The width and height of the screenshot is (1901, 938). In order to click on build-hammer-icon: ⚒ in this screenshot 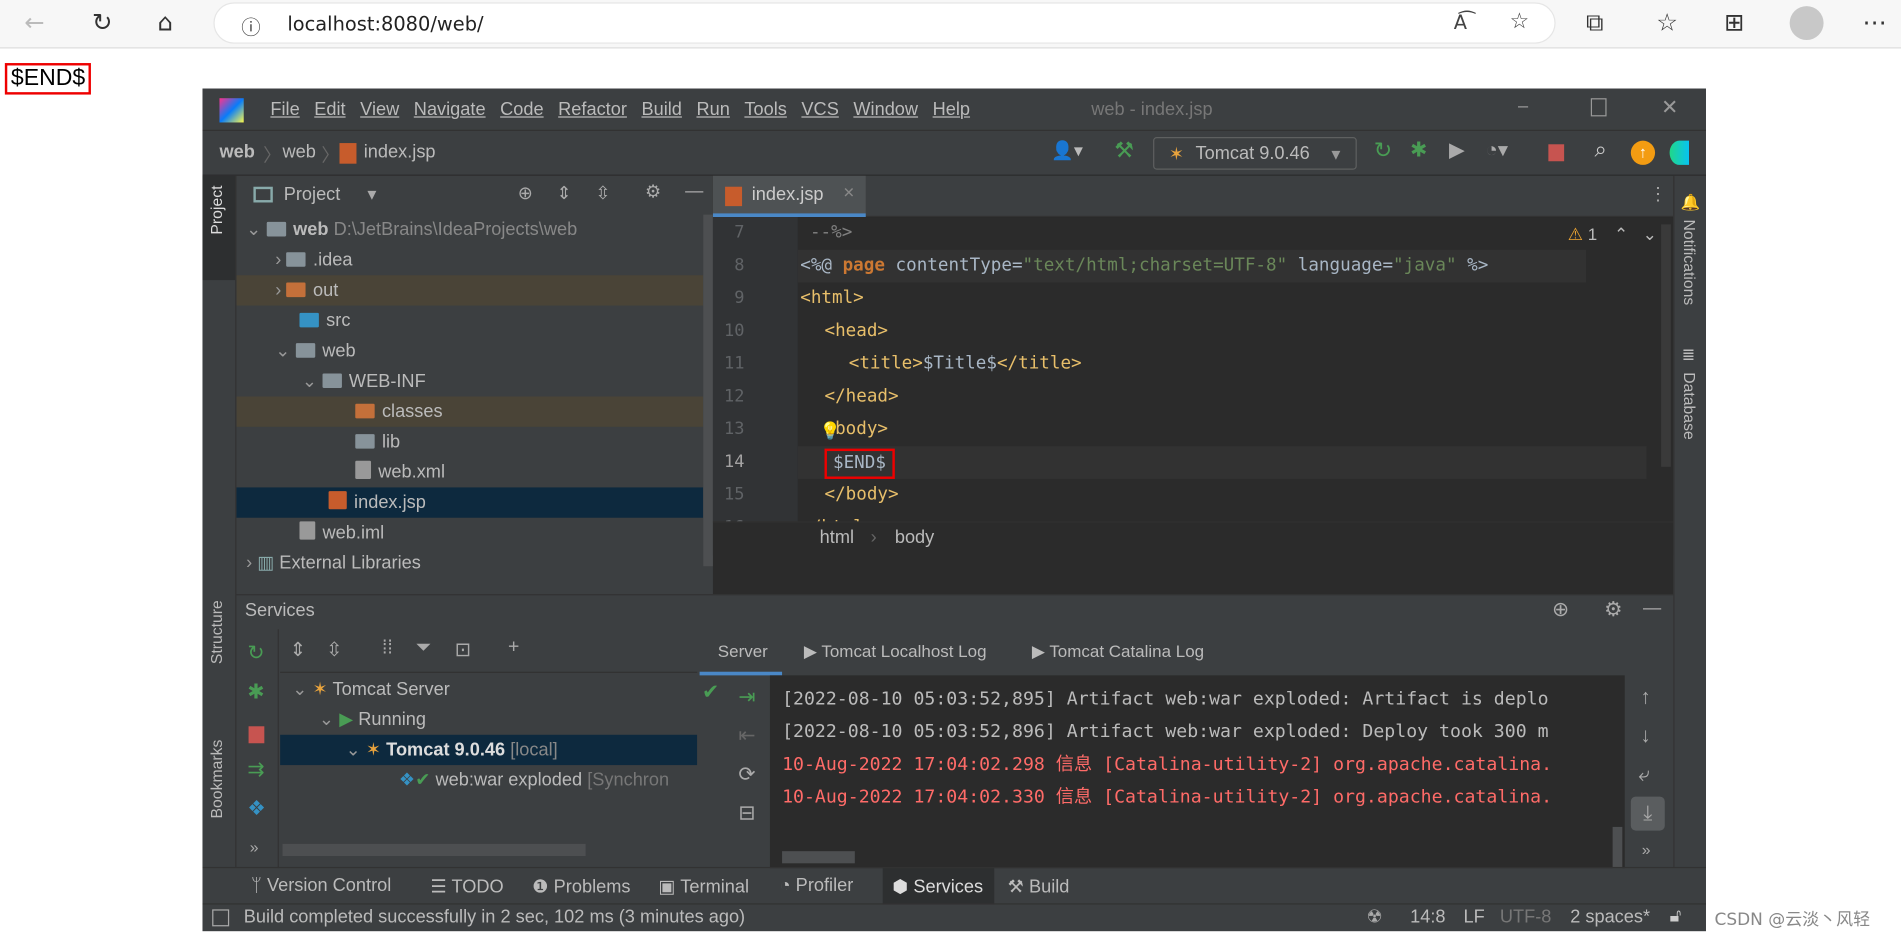, I will do `click(1124, 150)`.